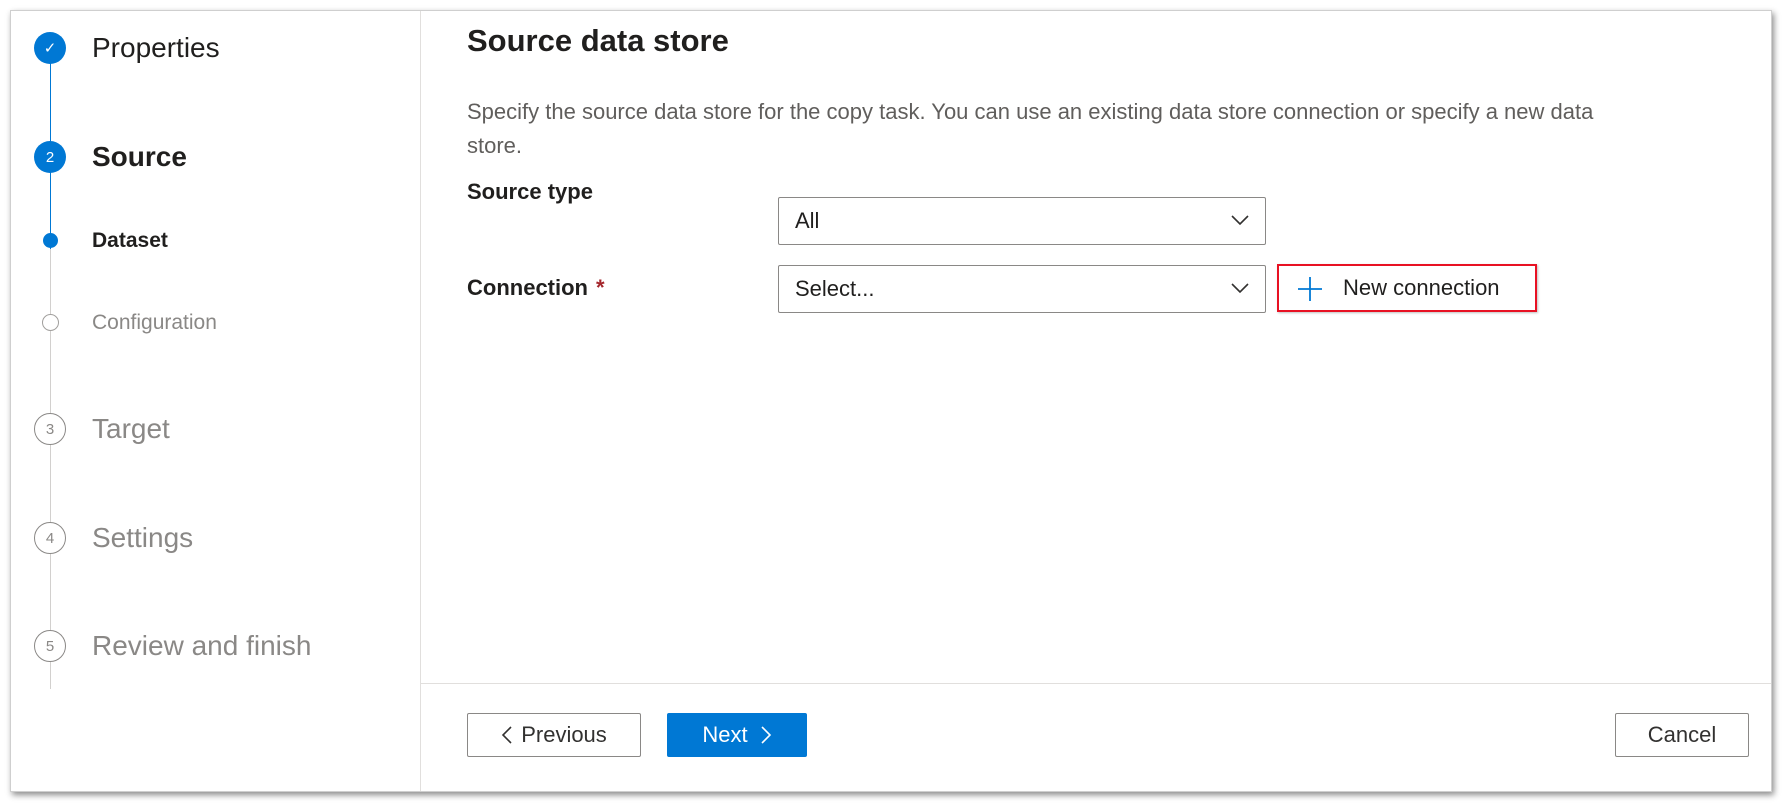 The width and height of the screenshot is (1782, 806). I want to click on step-target: 3 Target, so click(211, 429).